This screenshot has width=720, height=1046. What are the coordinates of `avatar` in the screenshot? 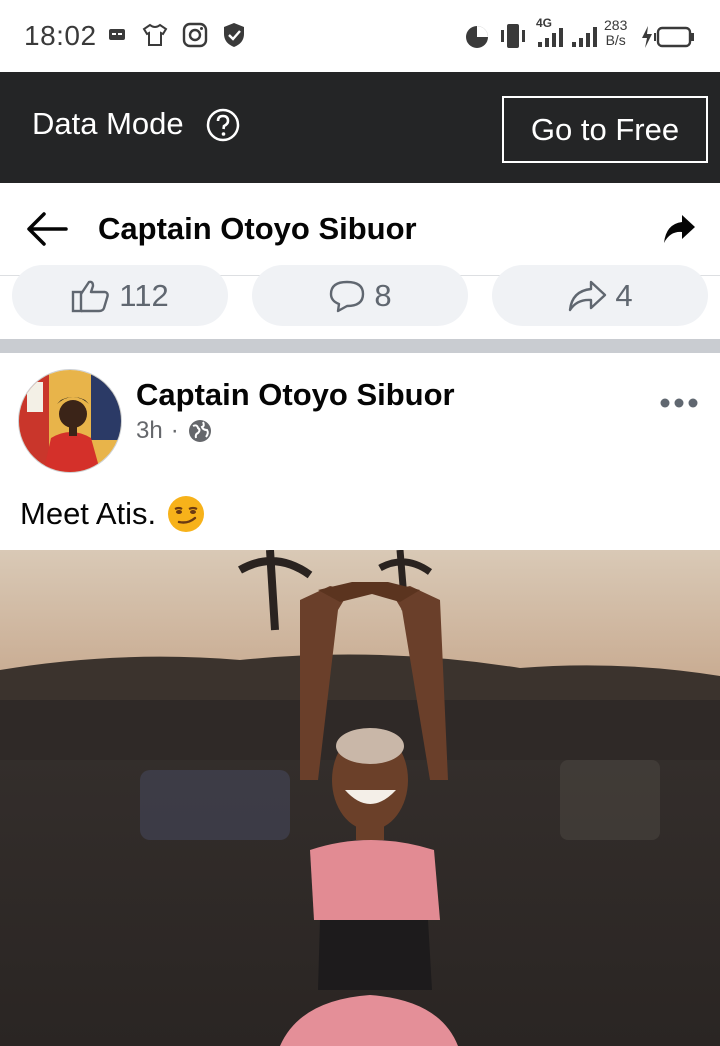 It's located at (70, 421).